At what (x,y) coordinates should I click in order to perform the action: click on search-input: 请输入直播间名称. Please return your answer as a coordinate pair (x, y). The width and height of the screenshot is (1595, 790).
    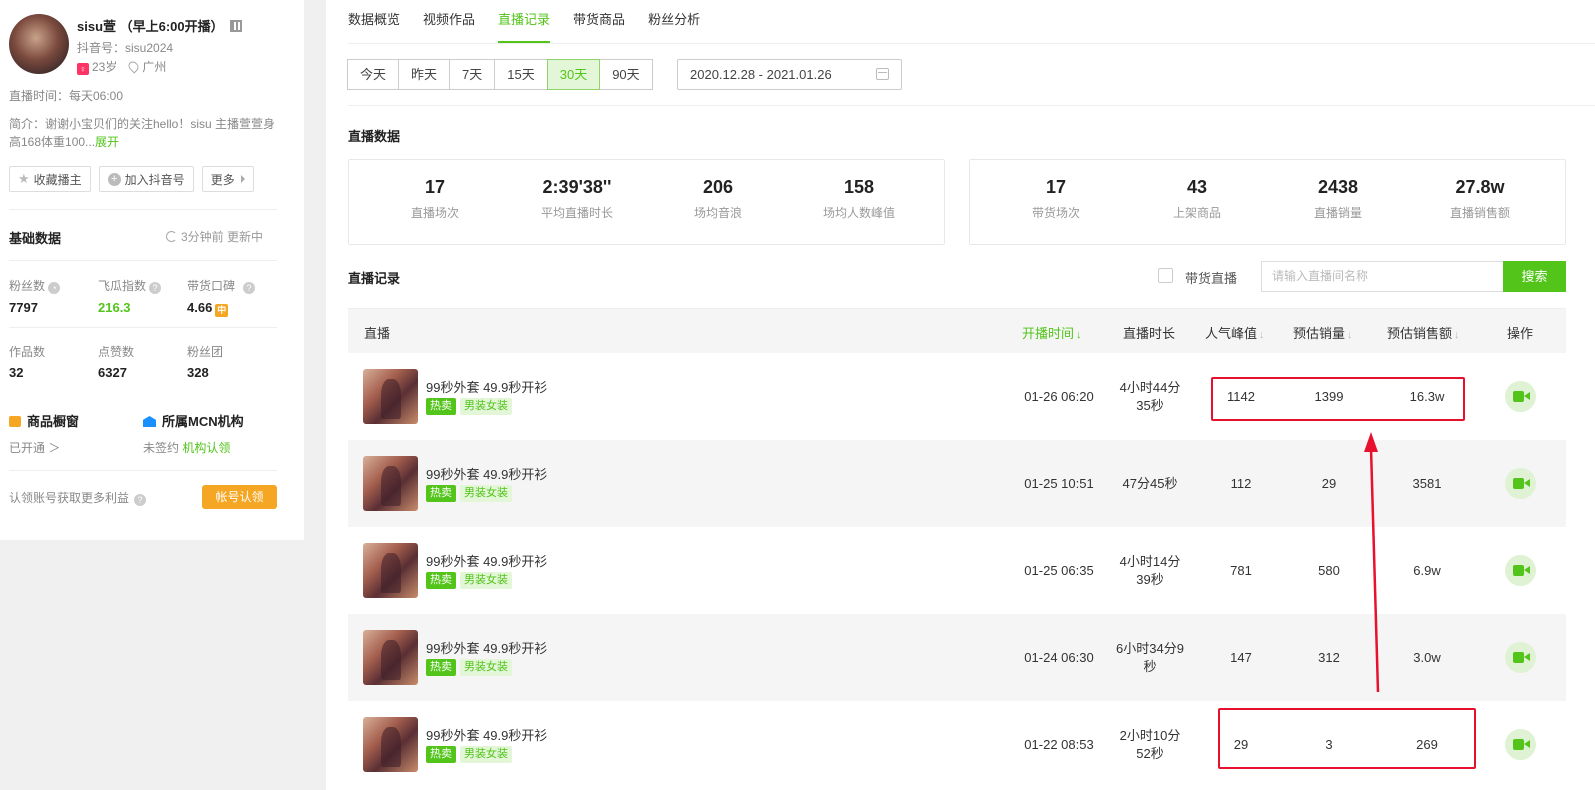
    Looking at the image, I should click on (1382, 276).